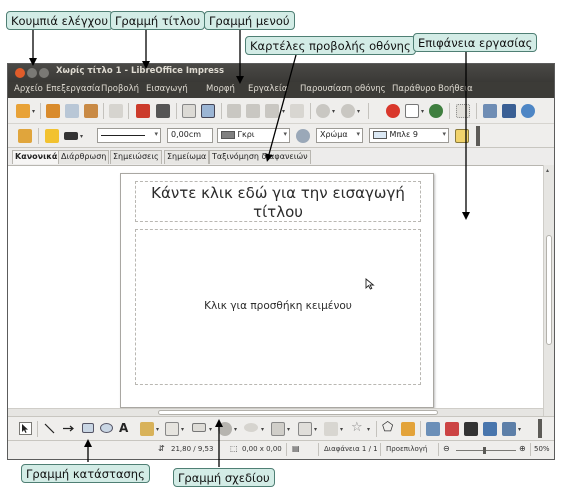 This screenshot has width=565, height=490. I want to click on paste-icon, so click(272, 111).